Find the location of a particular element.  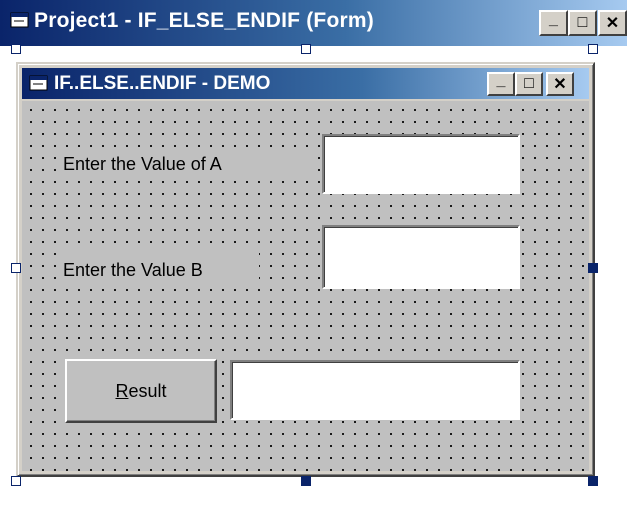

label-value-b: Enter the Value B is located at coordinates (159, 270).